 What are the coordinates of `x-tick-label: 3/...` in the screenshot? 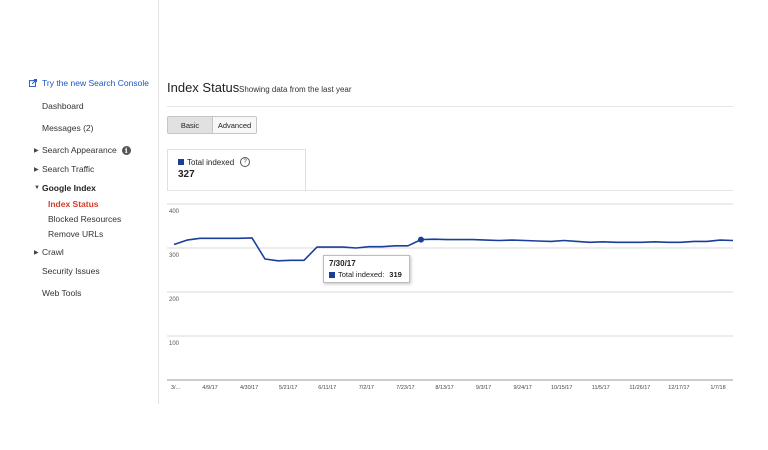 It's located at (176, 388).